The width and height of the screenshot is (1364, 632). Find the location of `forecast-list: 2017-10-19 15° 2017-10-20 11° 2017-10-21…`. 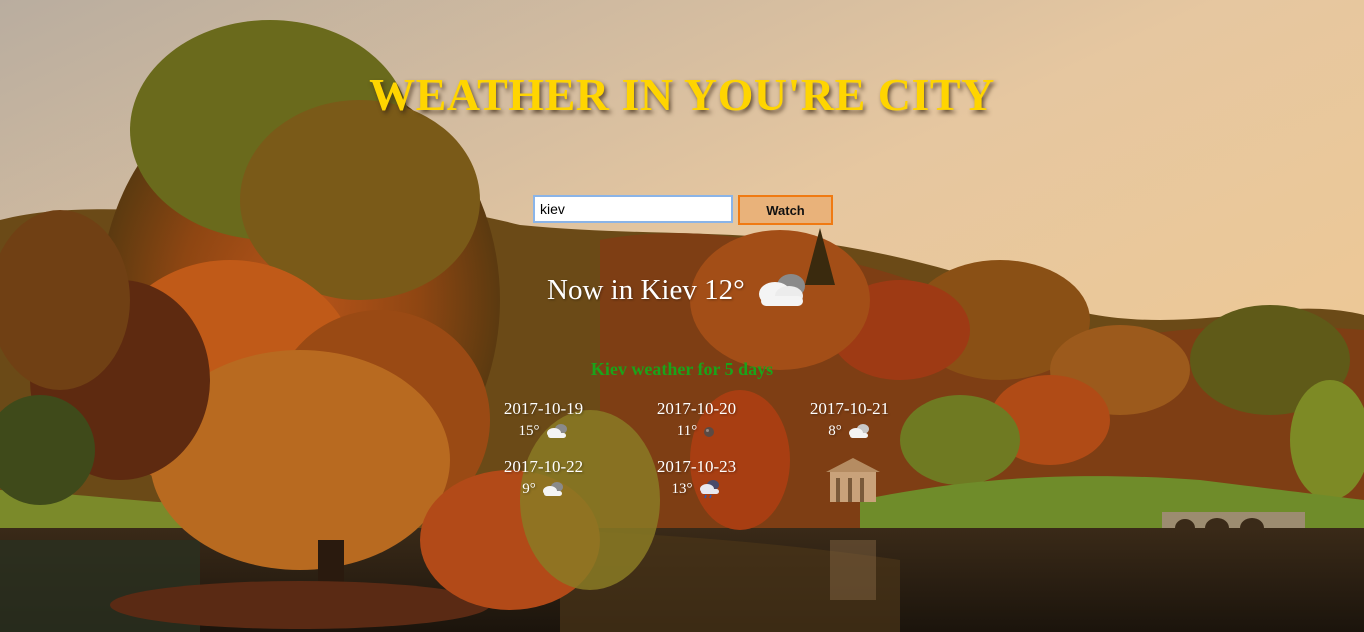

forecast-list: 2017-10-19 15° 2017-10-20 11° 2017-10-21… is located at coordinates (697, 449).